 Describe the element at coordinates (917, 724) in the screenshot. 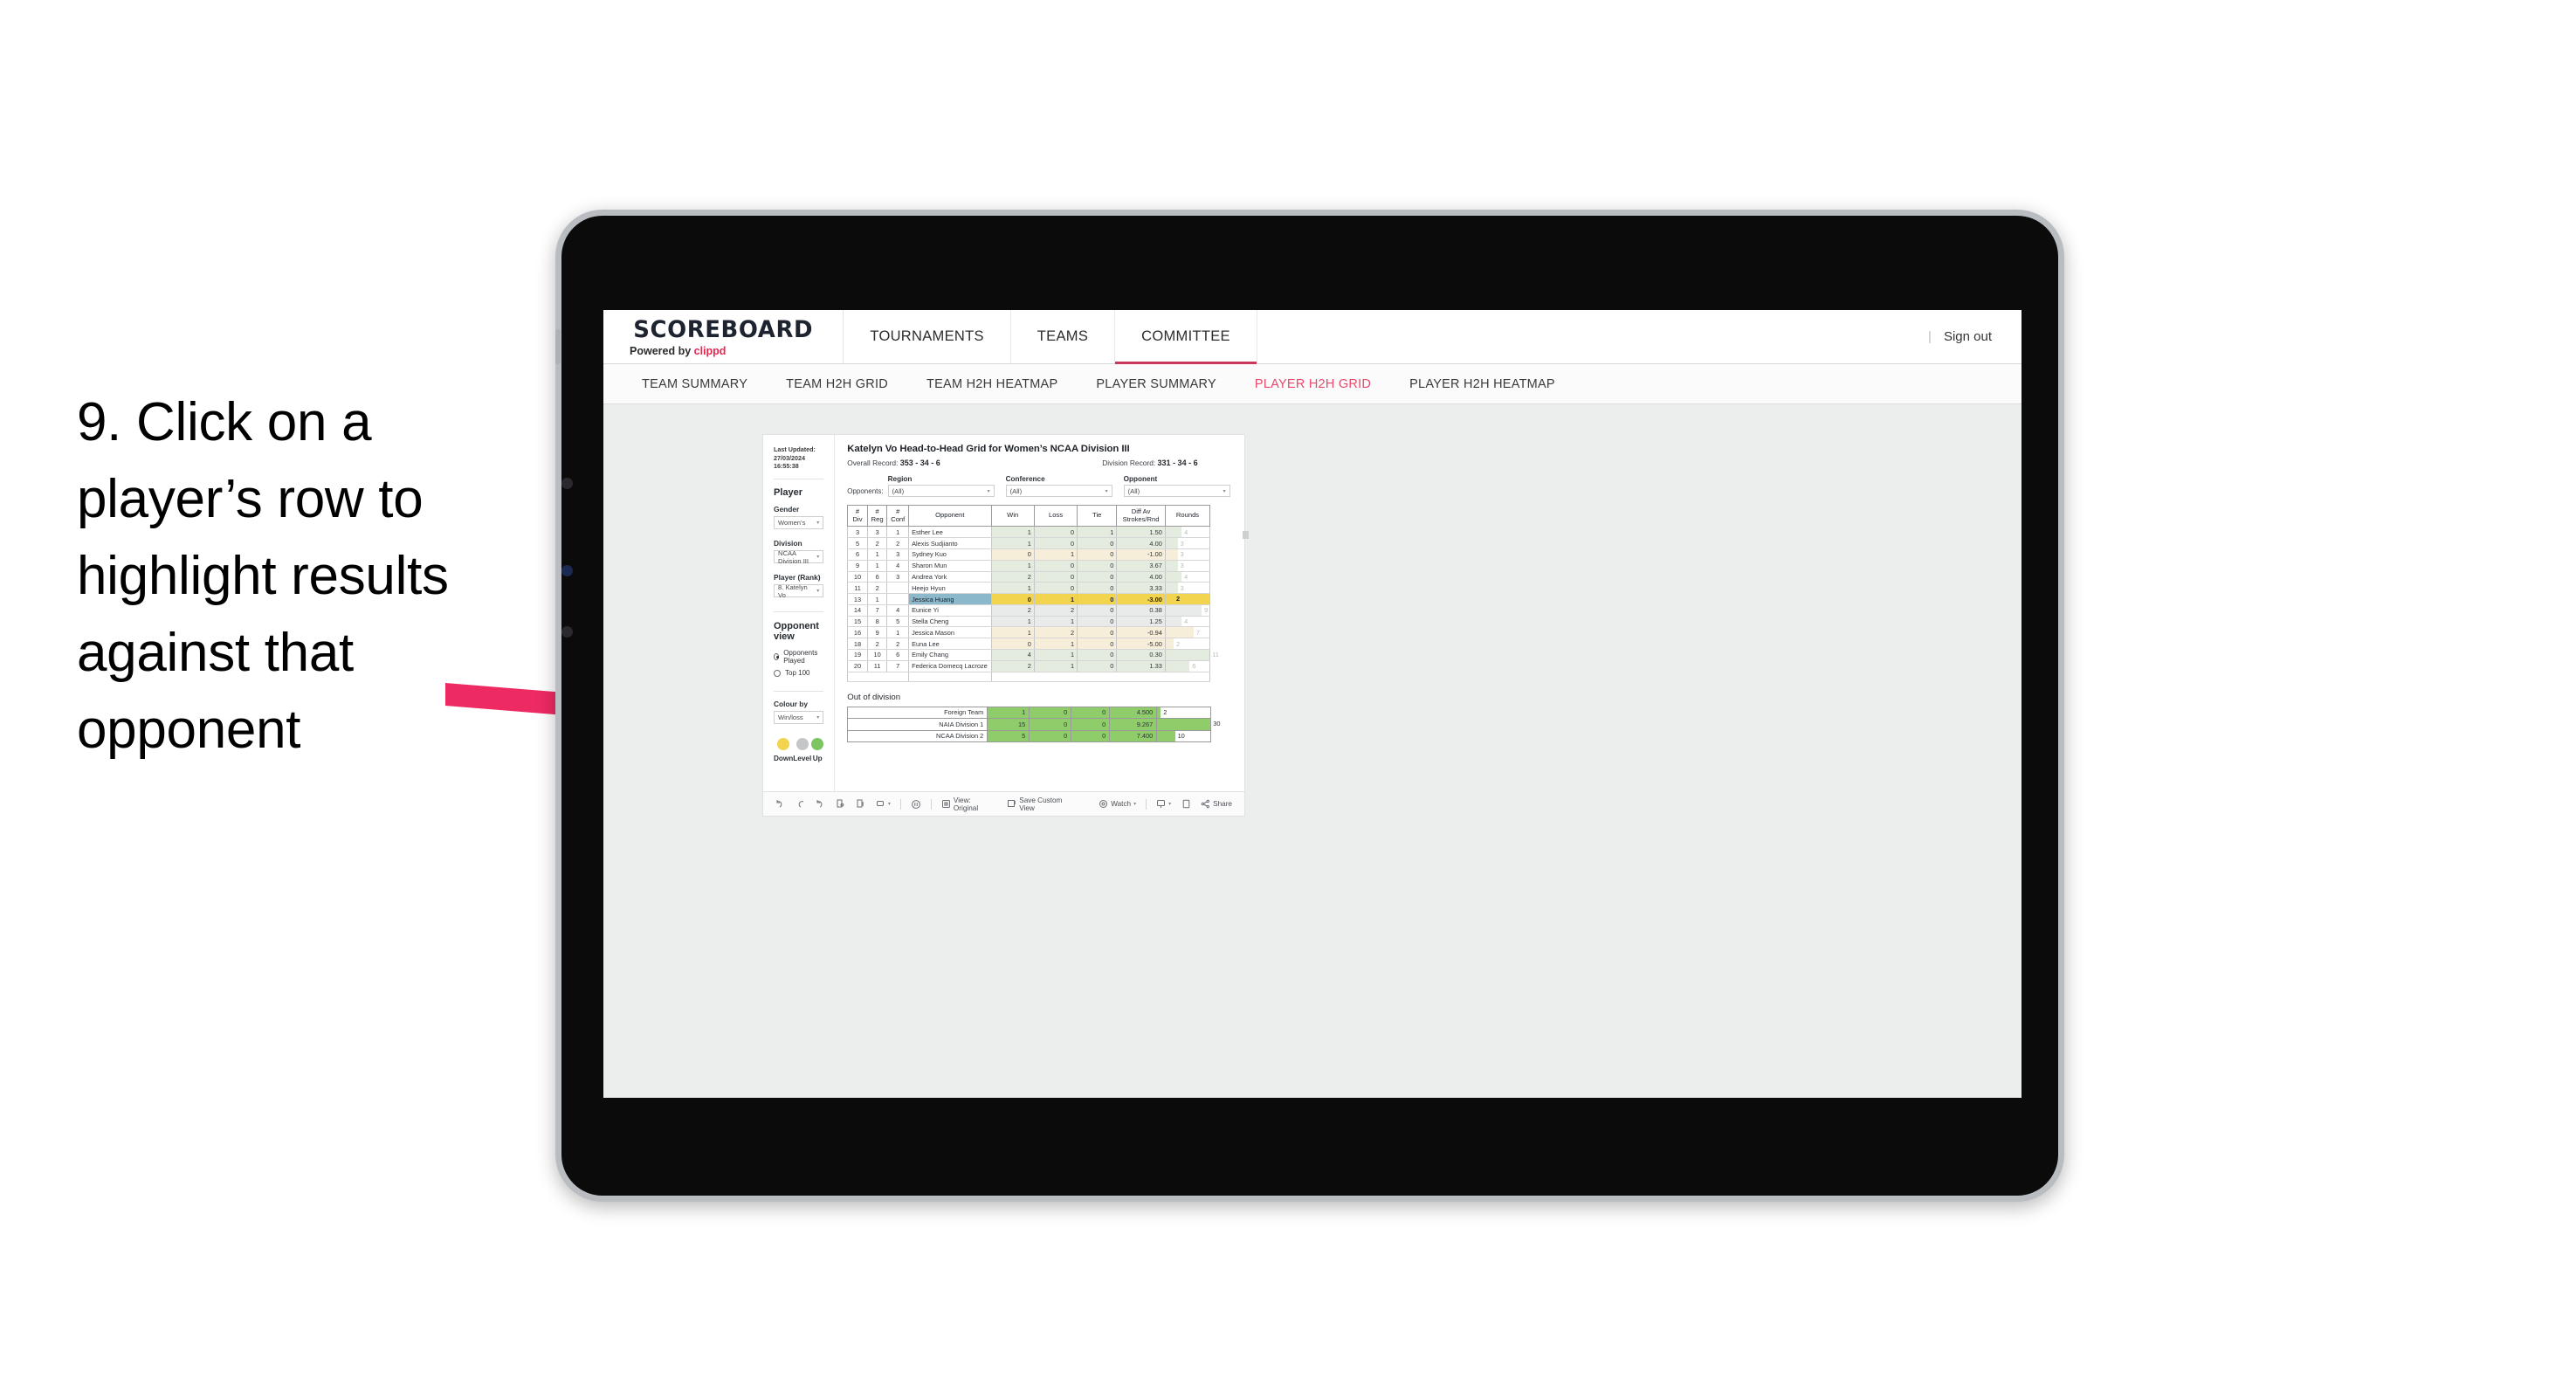

I see `ood-cell-name: NAIA Division 1` at that location.